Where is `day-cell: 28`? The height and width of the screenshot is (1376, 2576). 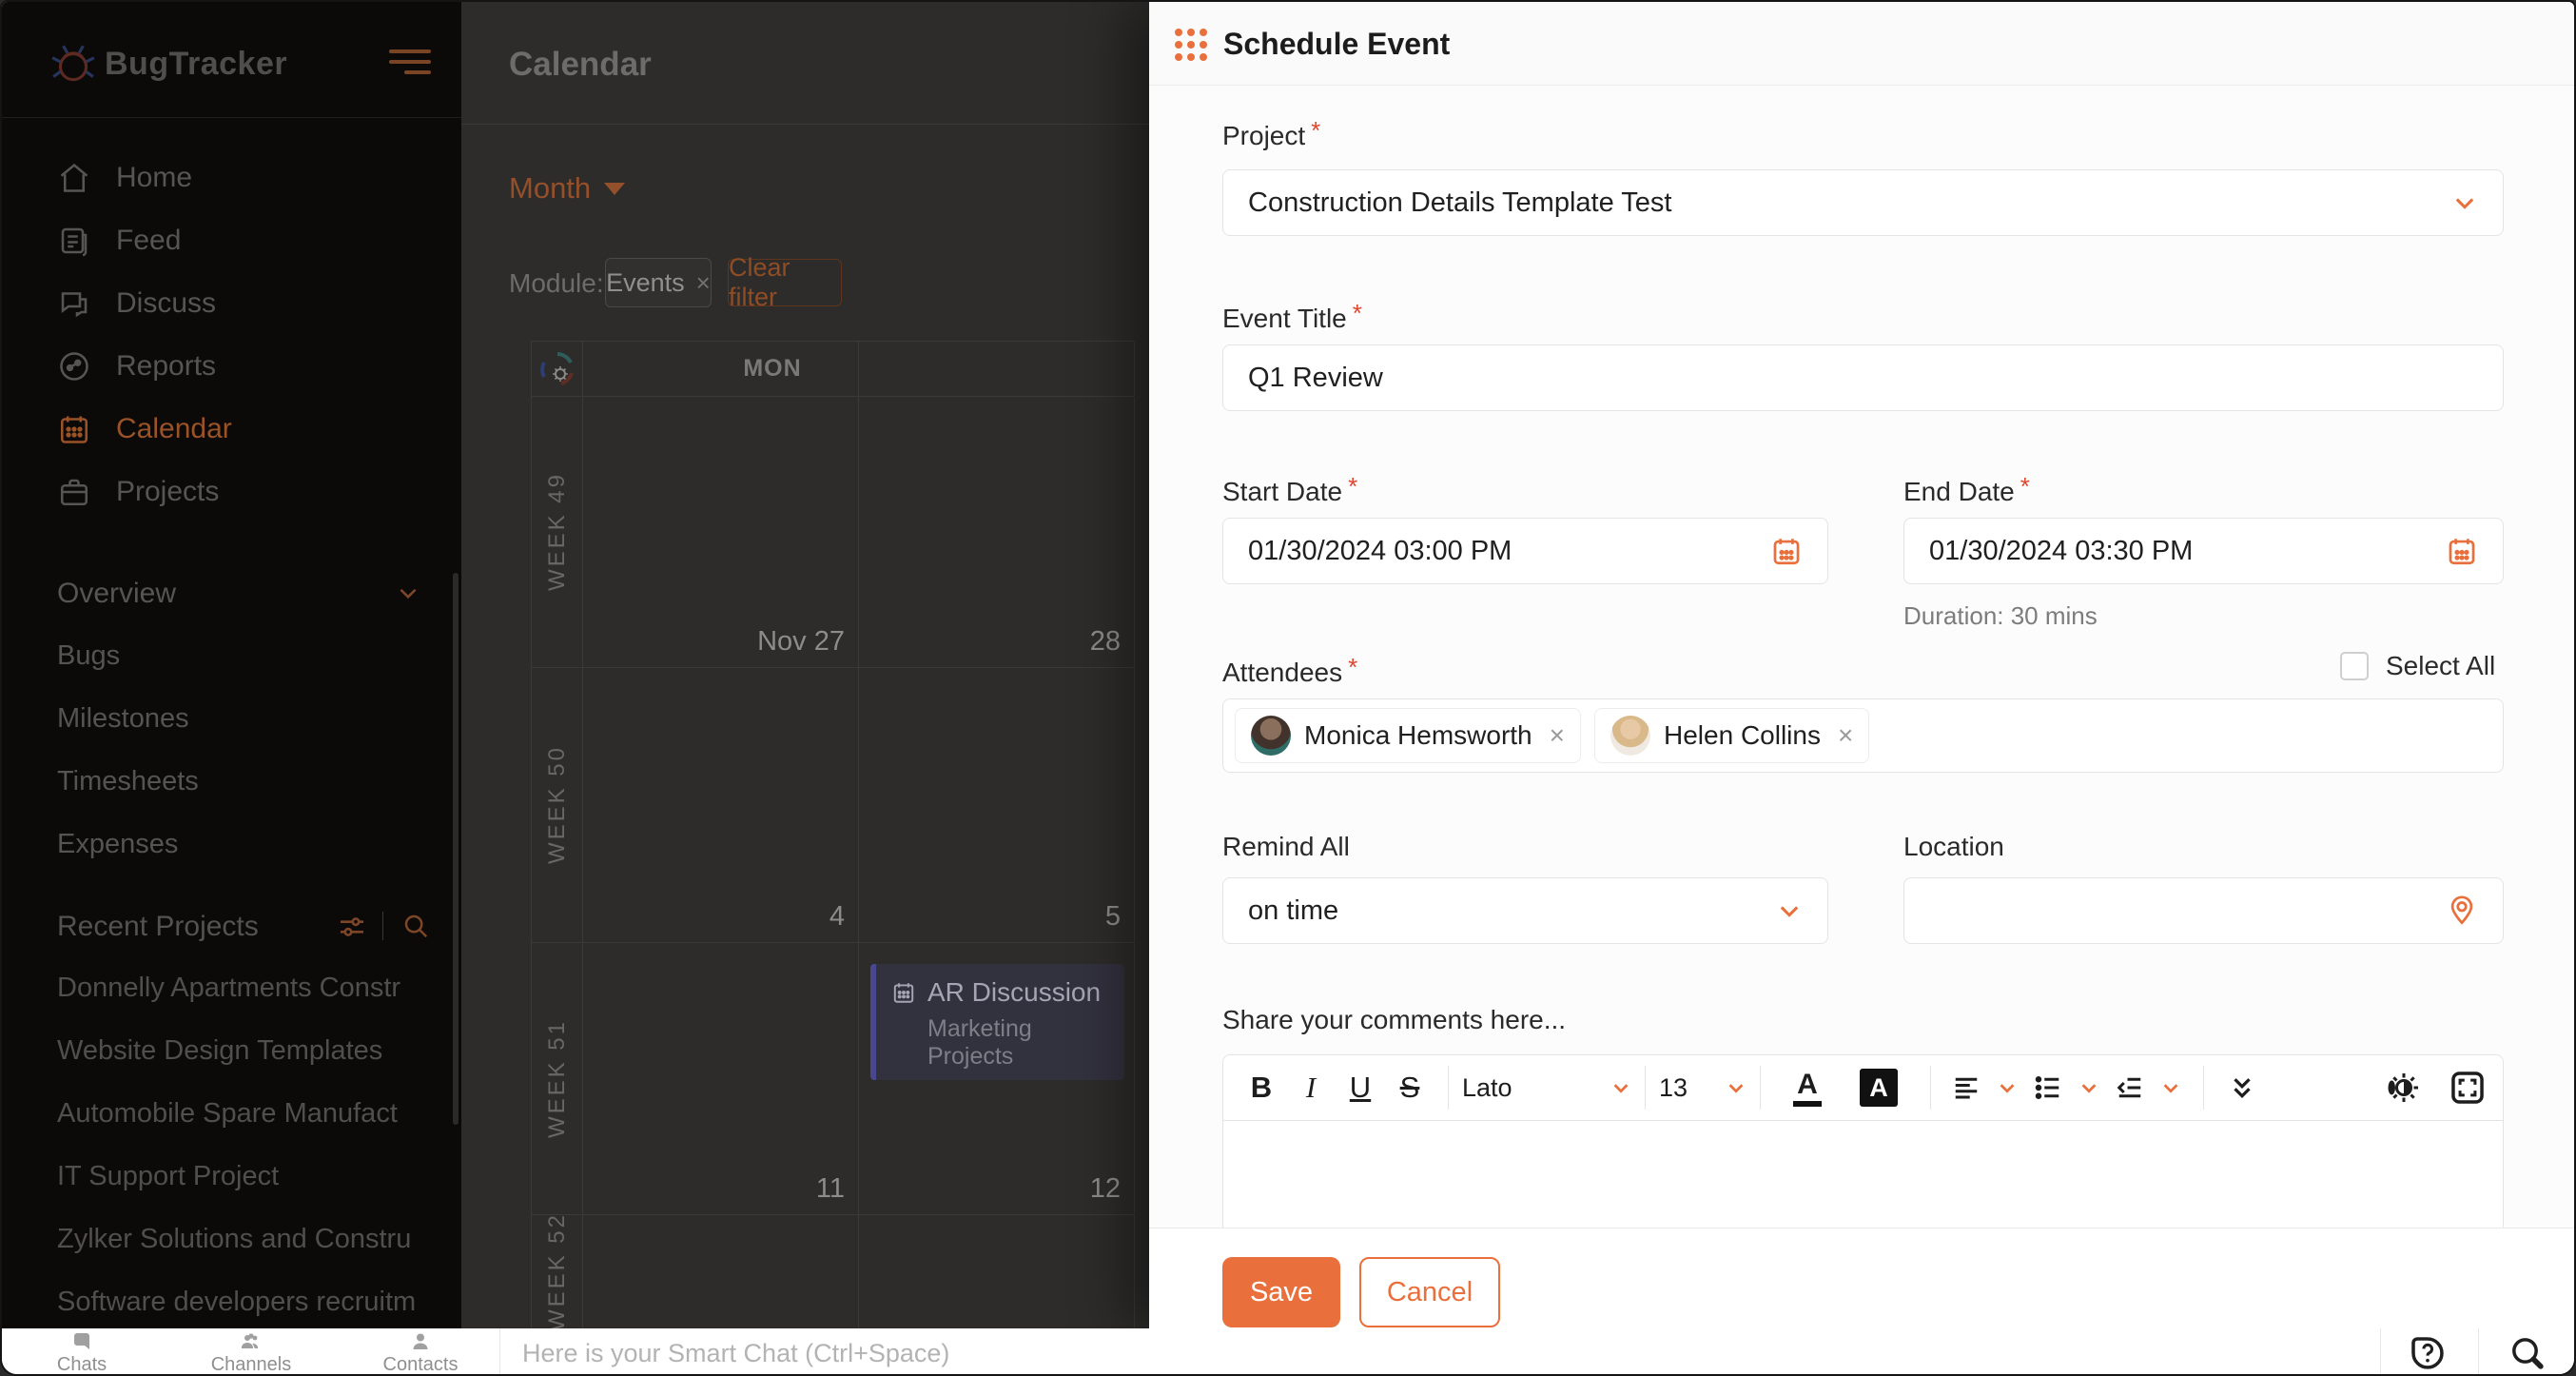
day-cell: 28 is located at coordinates (997, 532).